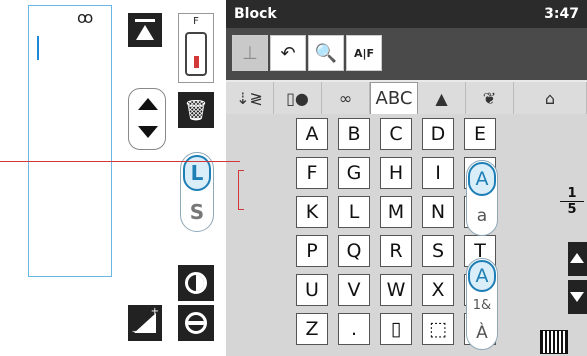 The height and width of the screenshot is (356, 587). What do you see at coordinates (354, 329) in the screenshot?
I see `letter-key: .` at bounding box center [354, 329].